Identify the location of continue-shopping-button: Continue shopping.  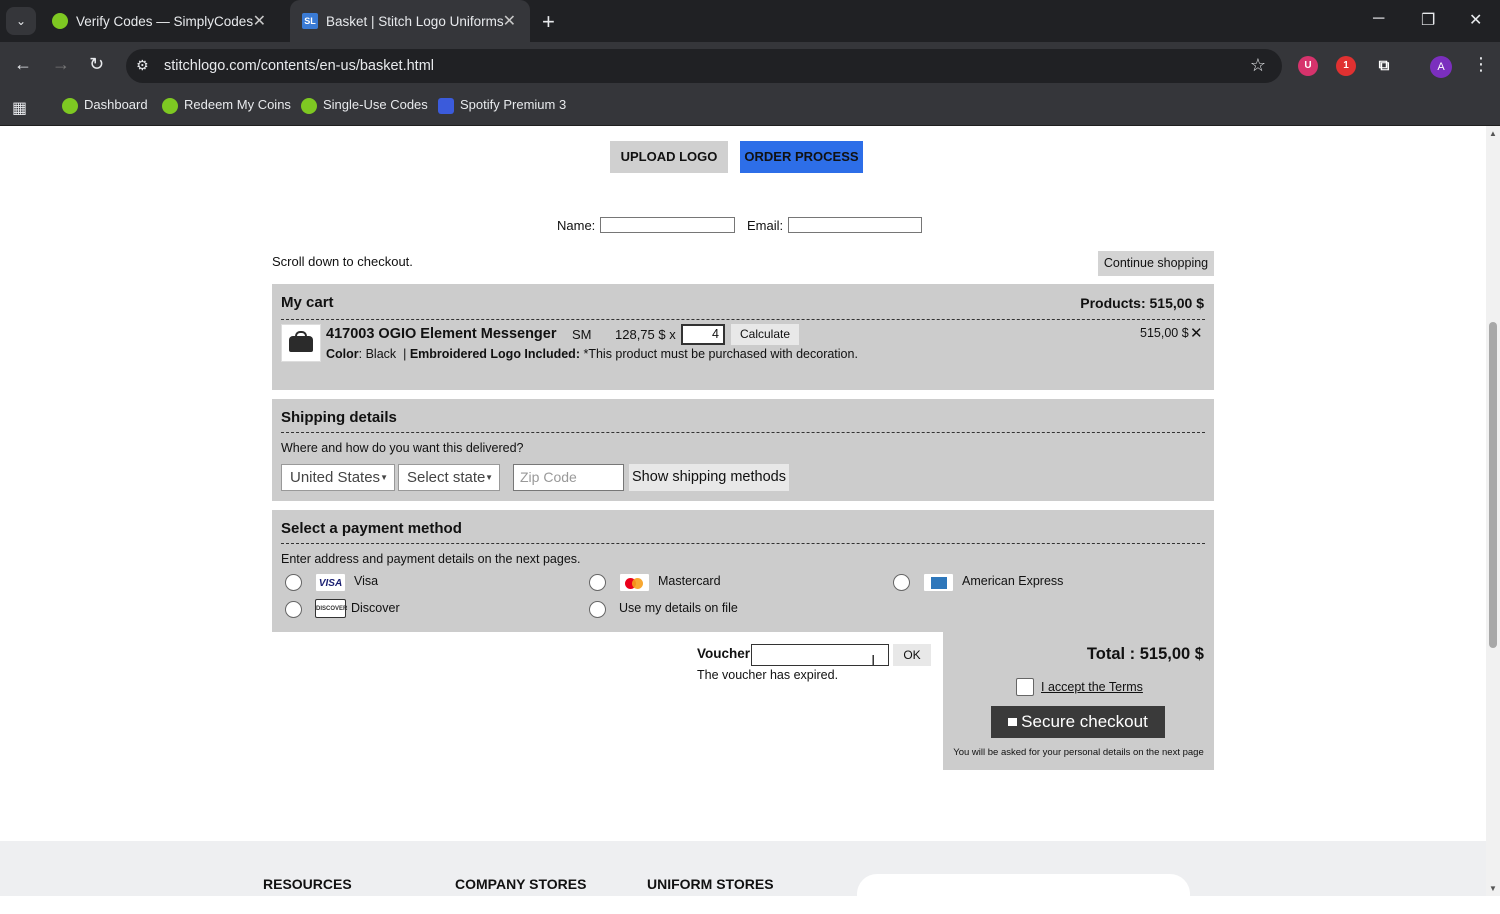
(1156, 263).